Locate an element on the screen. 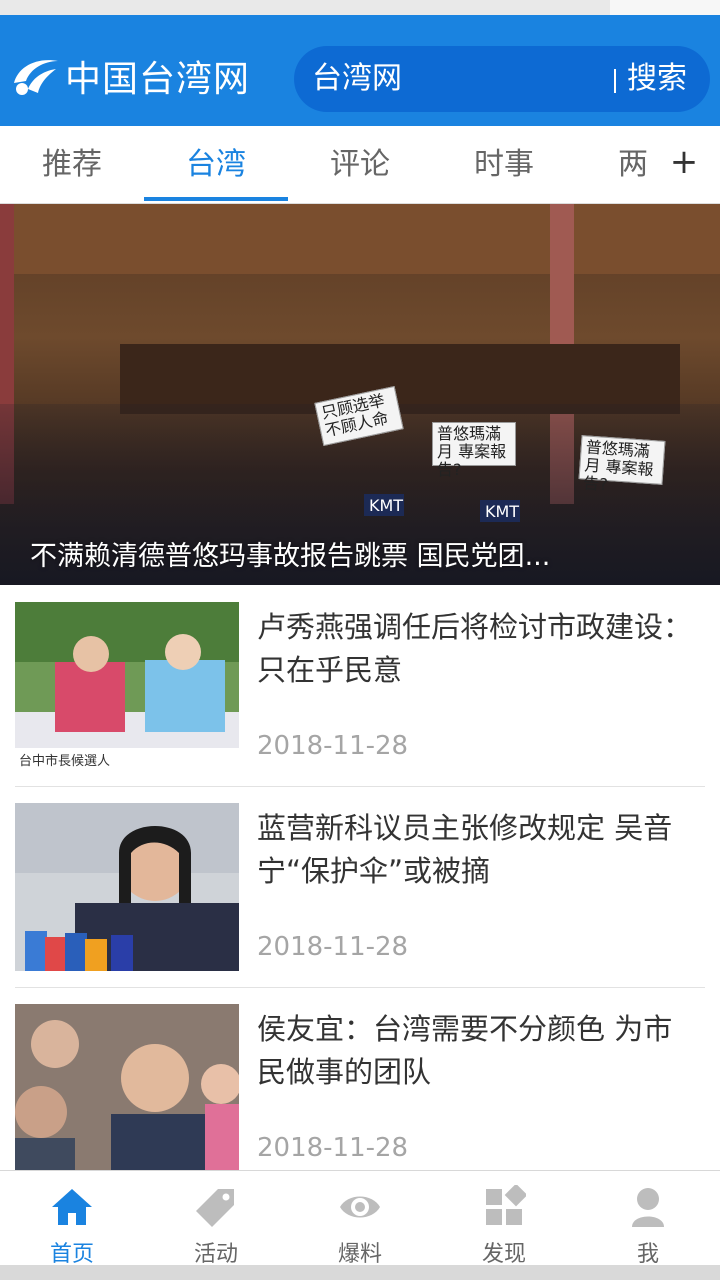 This screenshot has height=1280, width=720. tab-current-affairs: 时事 is located at coordinates (504, 164).